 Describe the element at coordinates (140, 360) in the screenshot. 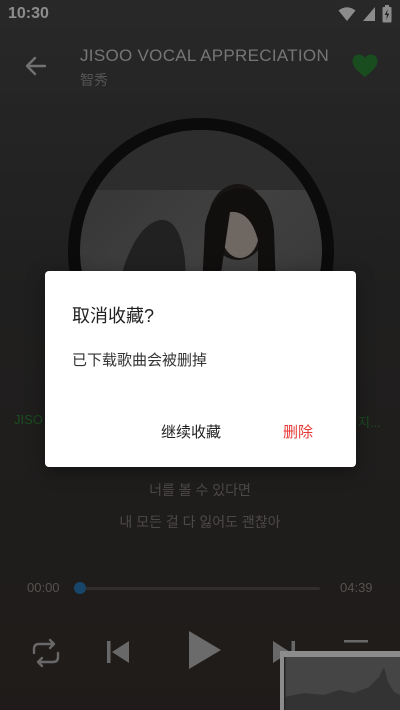

I see `dialog-message: 已下载歌曲会被删掉` at that location.